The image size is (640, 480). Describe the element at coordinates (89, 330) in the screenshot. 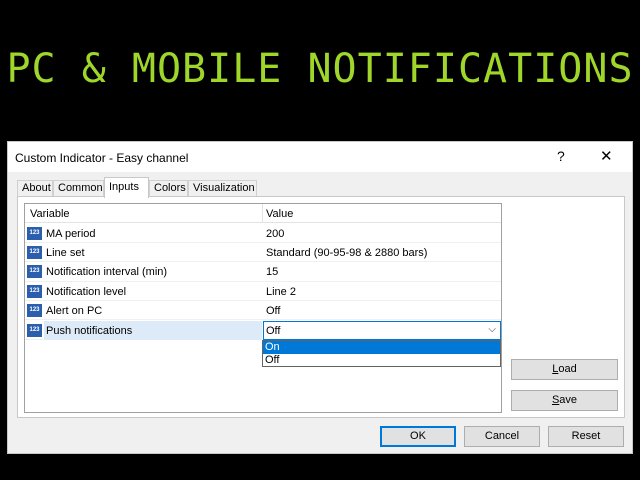

I see `row-variable: Push notifications` at that location.